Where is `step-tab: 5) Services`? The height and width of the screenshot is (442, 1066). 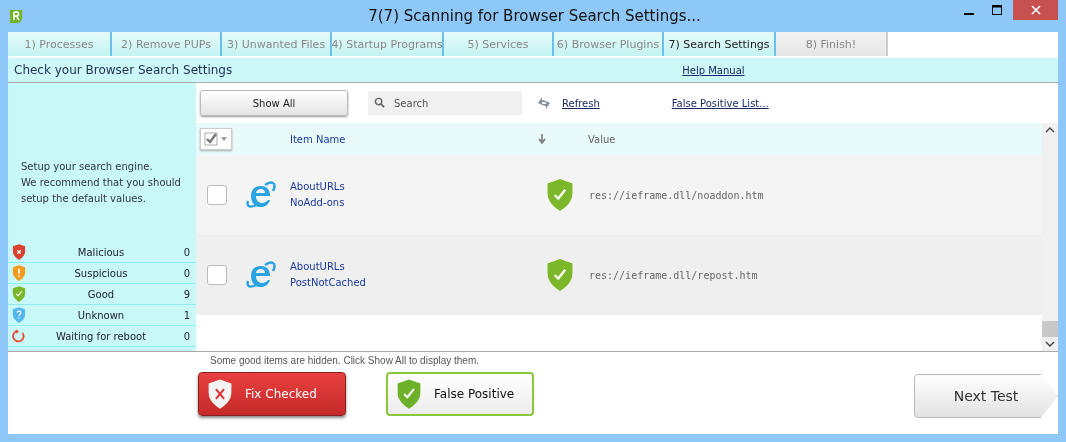 step-tab: 5) Services is located at coordinates (499, 44).